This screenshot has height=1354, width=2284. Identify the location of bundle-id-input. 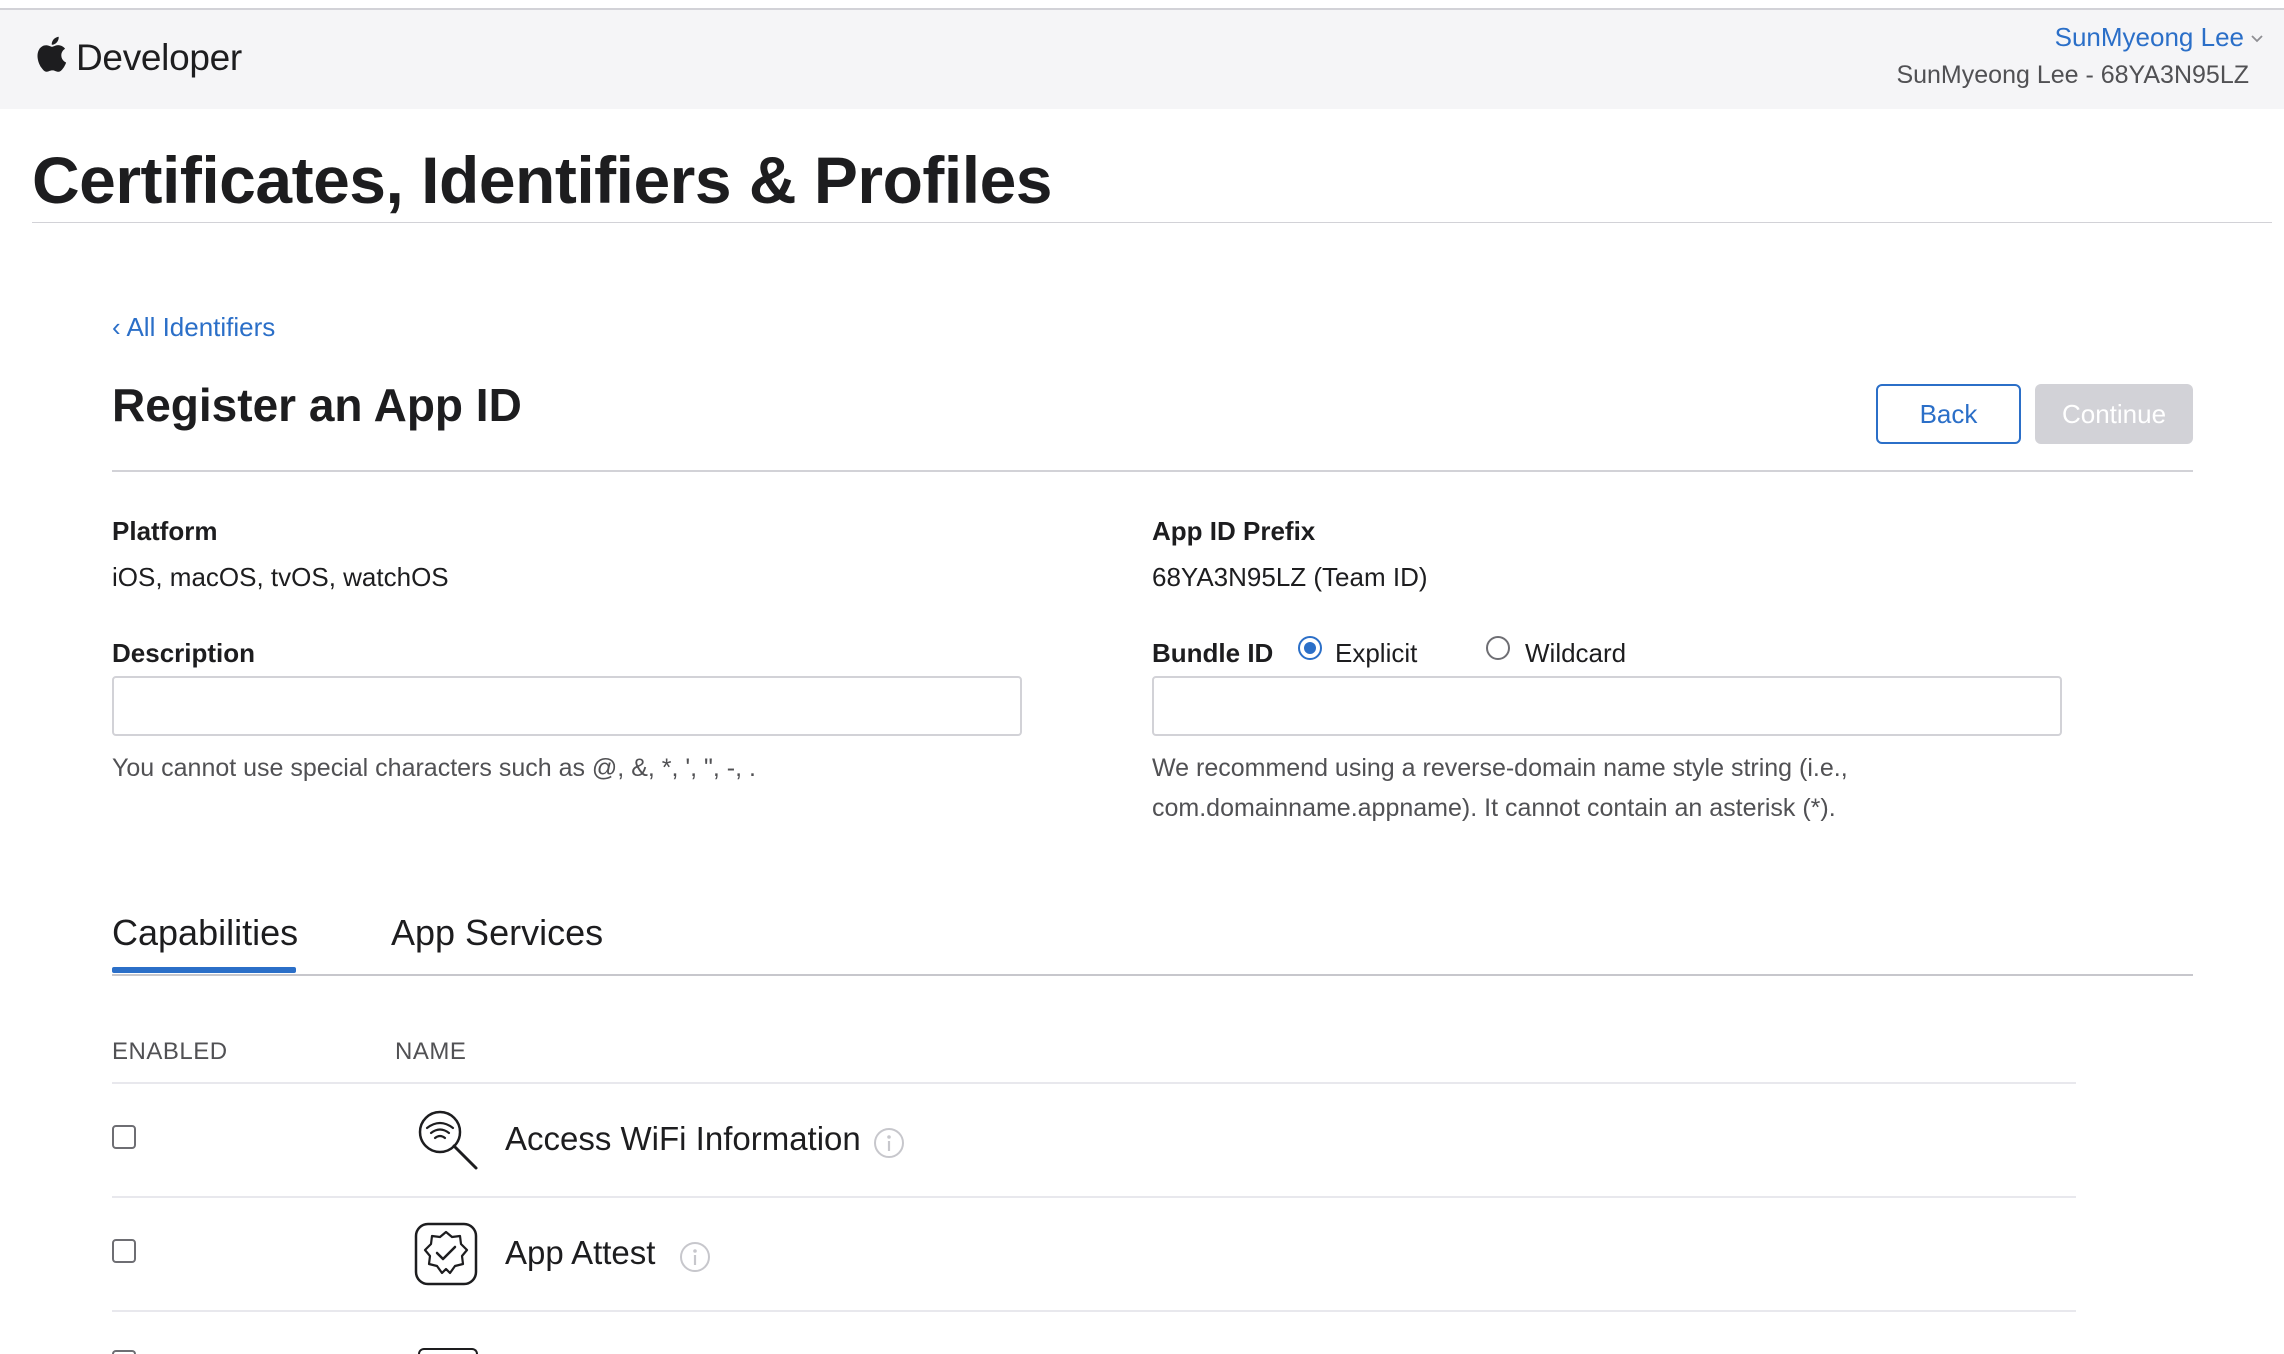
(1607, 706).